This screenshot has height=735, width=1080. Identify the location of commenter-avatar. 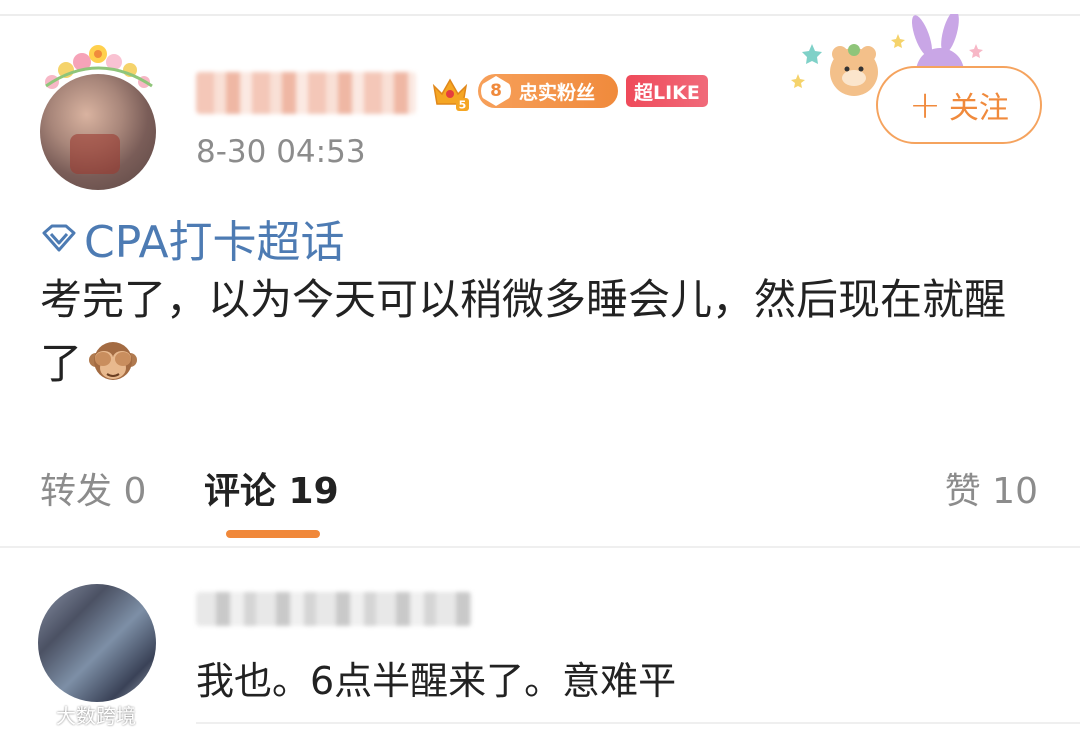
(97, 643).